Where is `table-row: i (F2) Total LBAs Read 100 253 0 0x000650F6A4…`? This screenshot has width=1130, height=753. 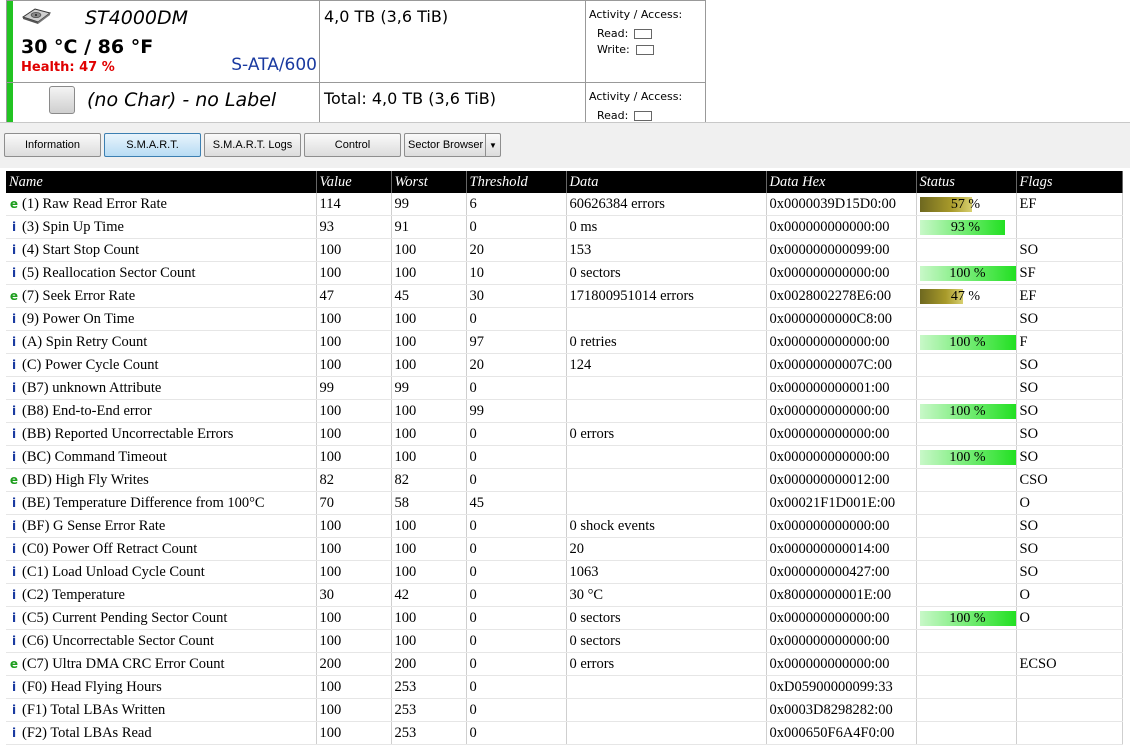 table-row: i (F2) Total LBAs Read 100 253 0 0x000650F6A4… is located at coordinates (564, 733).